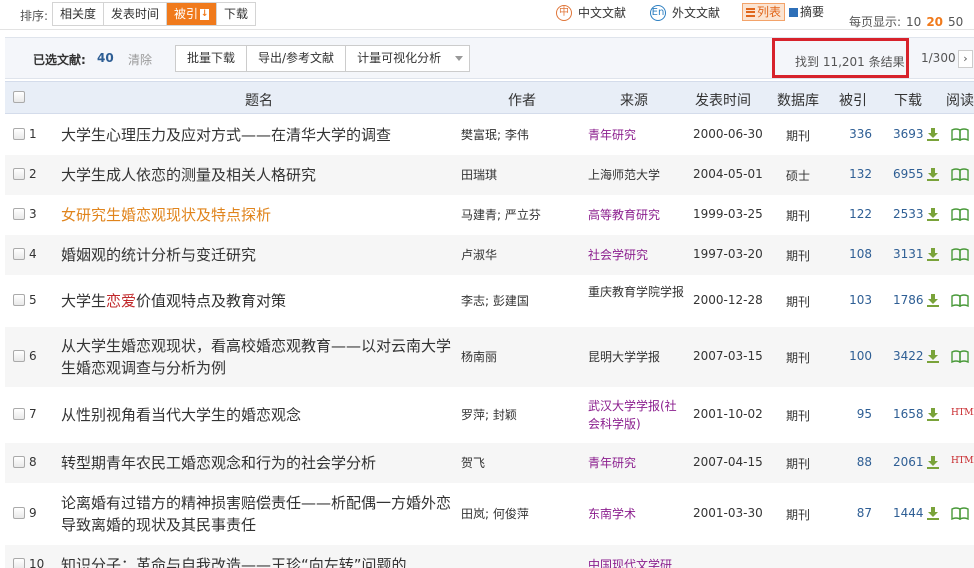 The image size is (974, 568). What do you see at coordinates (723, 100) in the screenshot?
I see `col-date: 发表时间` at bounding box center [723, 100].